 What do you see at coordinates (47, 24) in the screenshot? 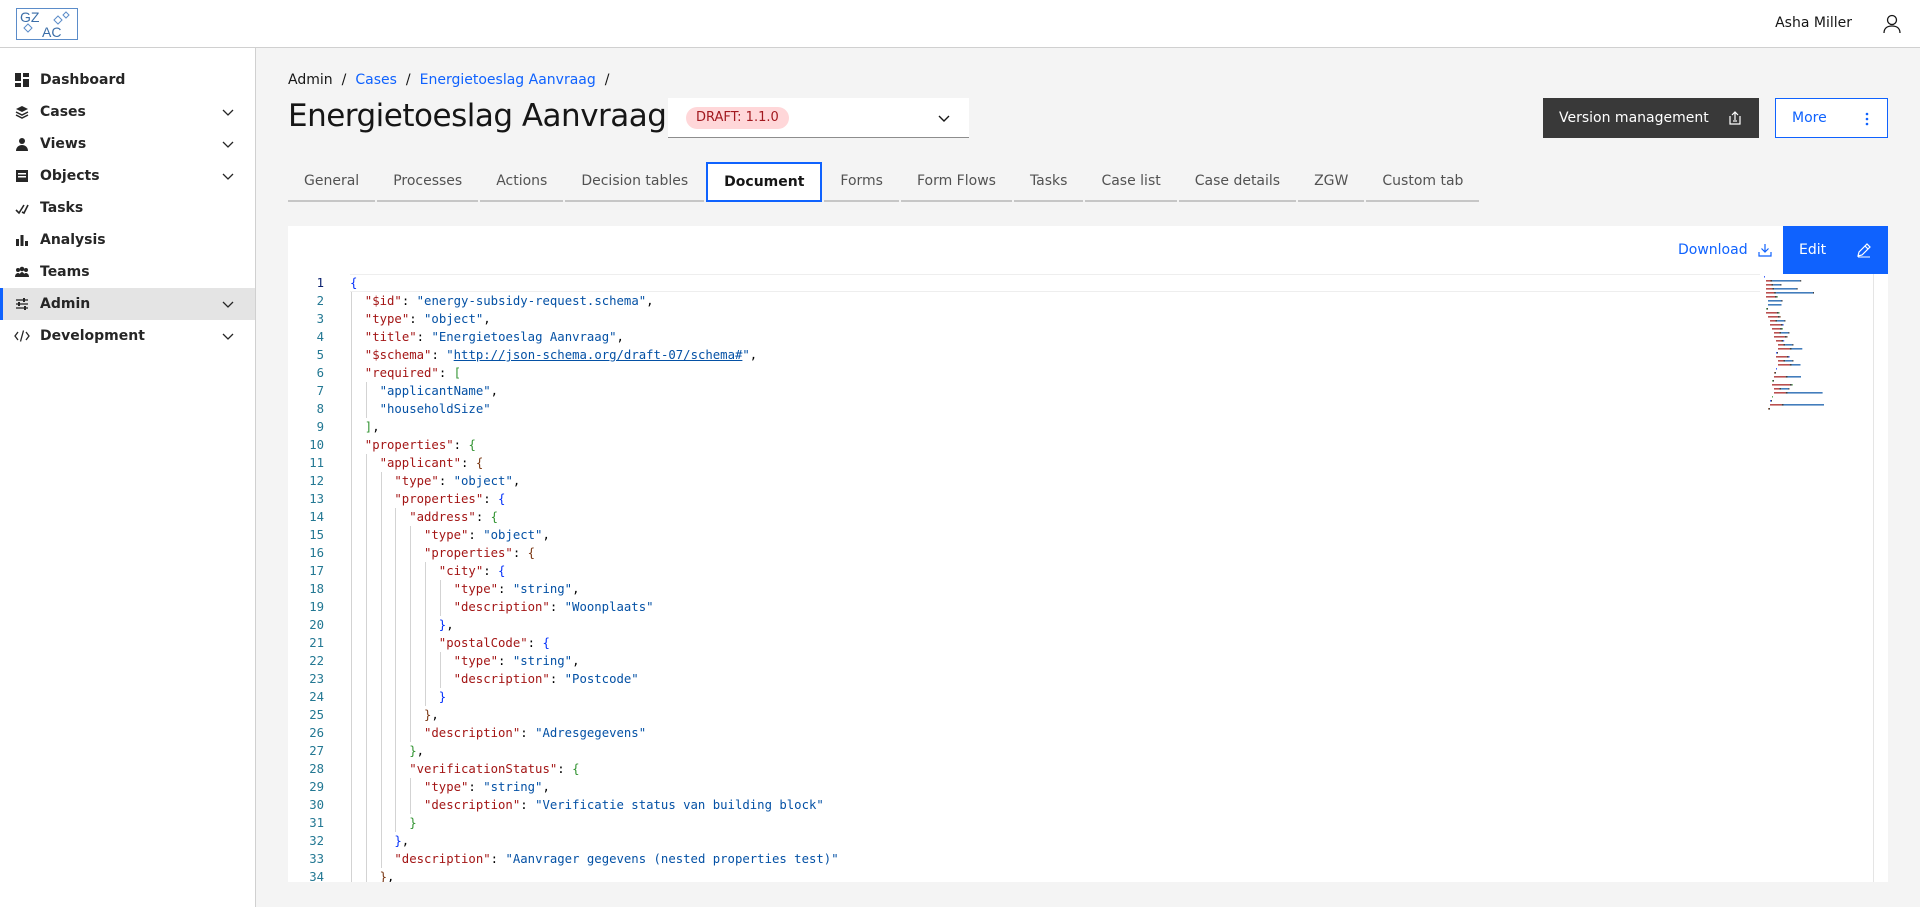
I see `gzac-logo: GZ AC` at bounding box center [47, 24].